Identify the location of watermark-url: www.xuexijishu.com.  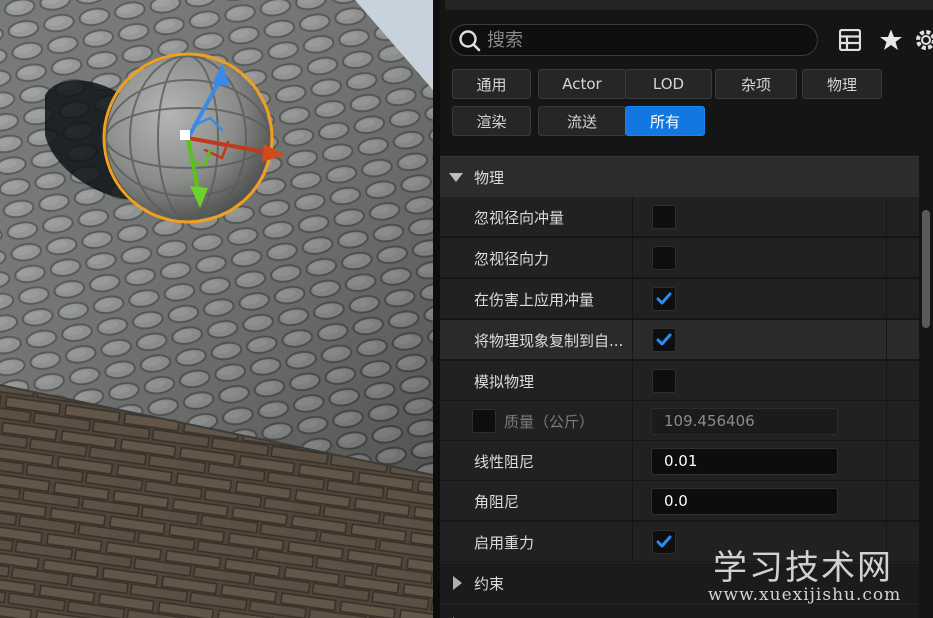
(805, 595).